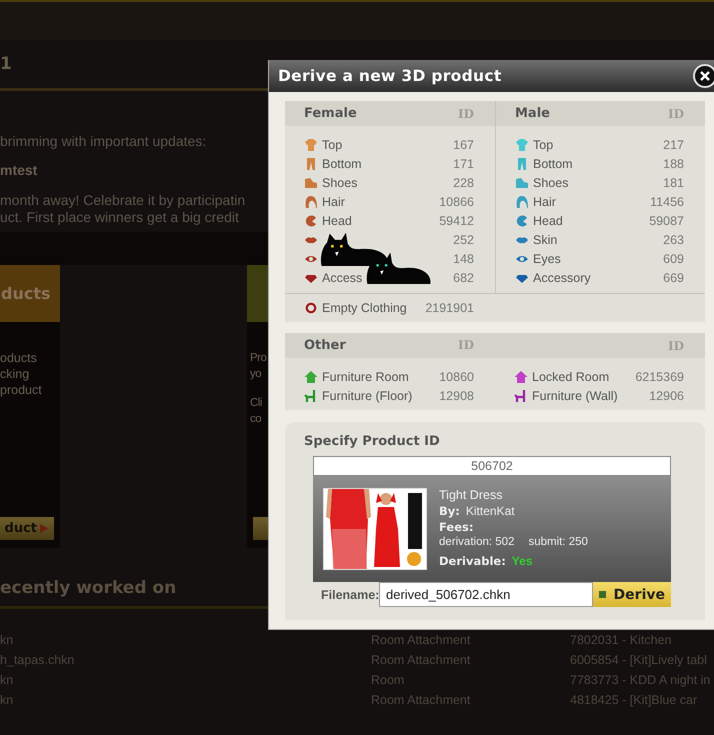  I want to click on id-value: 171, so click(463, 163).